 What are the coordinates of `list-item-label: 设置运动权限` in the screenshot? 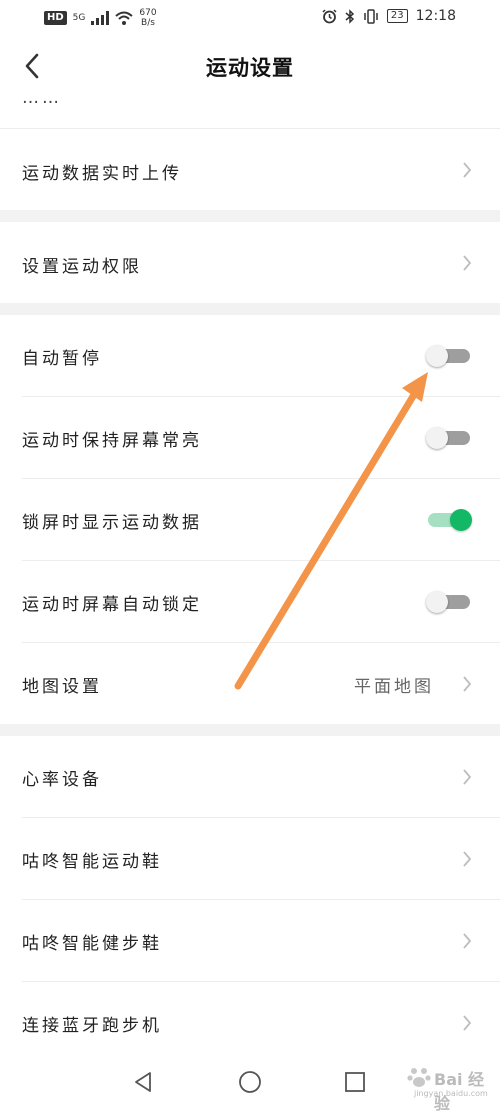 It's located at (82, 267).